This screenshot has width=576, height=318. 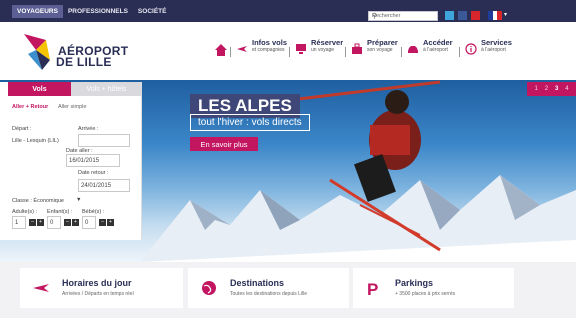 I want to click on classe-caret-icon: ▼, so click(x=78, y=200).